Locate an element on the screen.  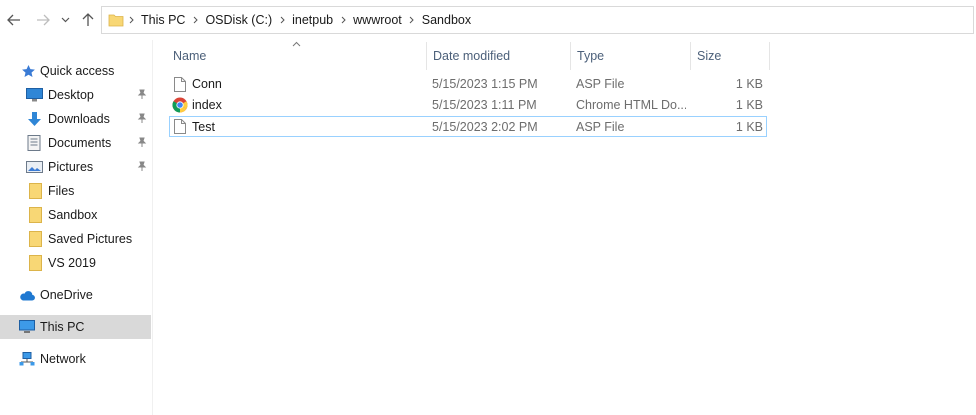
pictures-icon is located at coordinates (34, 167).